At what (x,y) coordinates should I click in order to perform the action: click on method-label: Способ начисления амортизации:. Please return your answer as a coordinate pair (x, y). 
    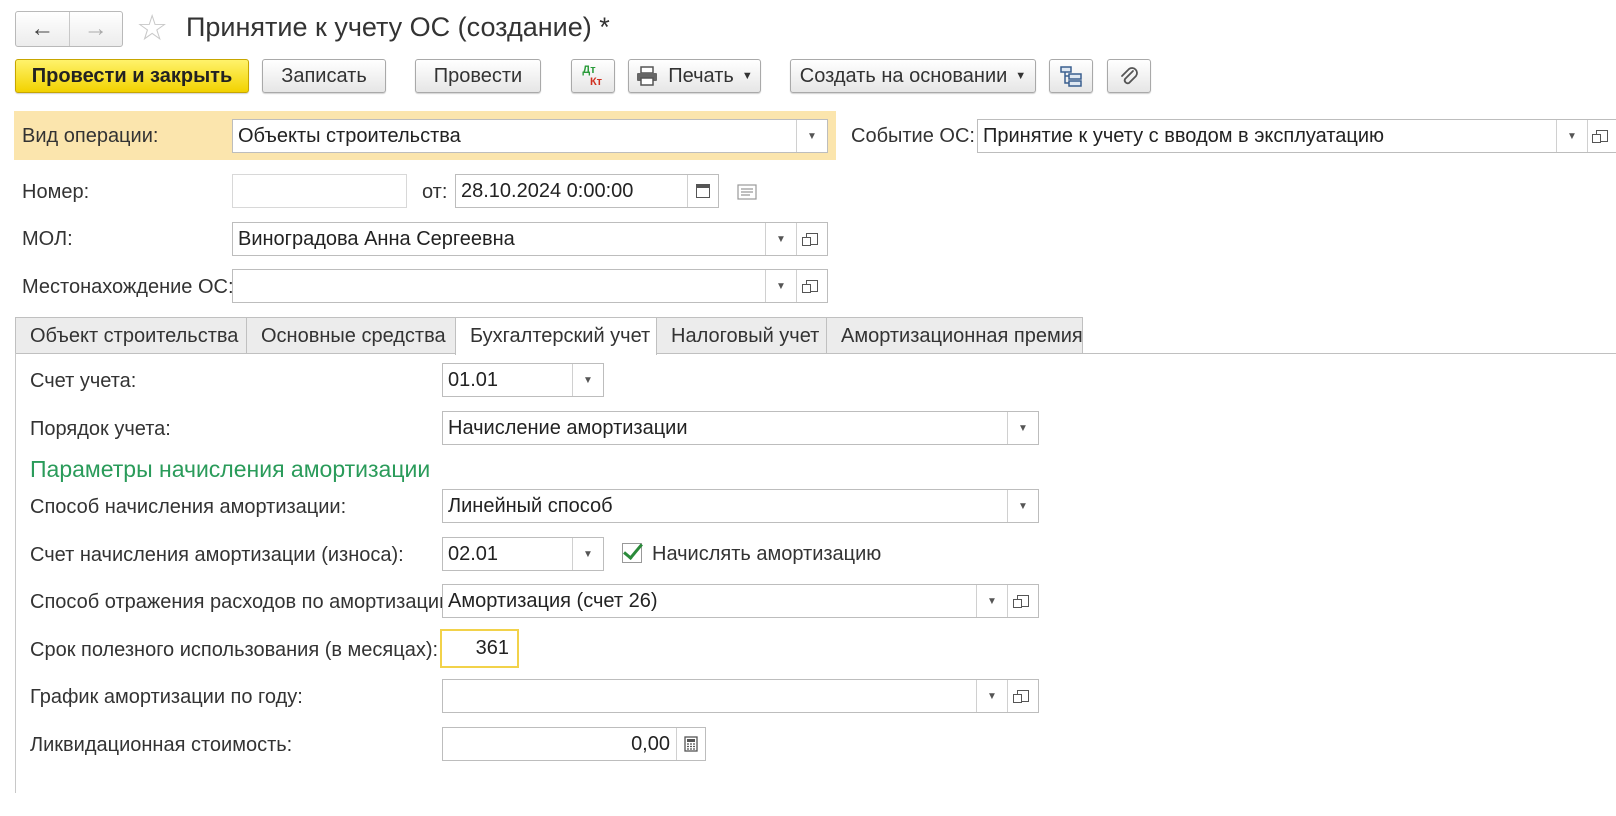
    Looking at the image, I should click on (188, 507).